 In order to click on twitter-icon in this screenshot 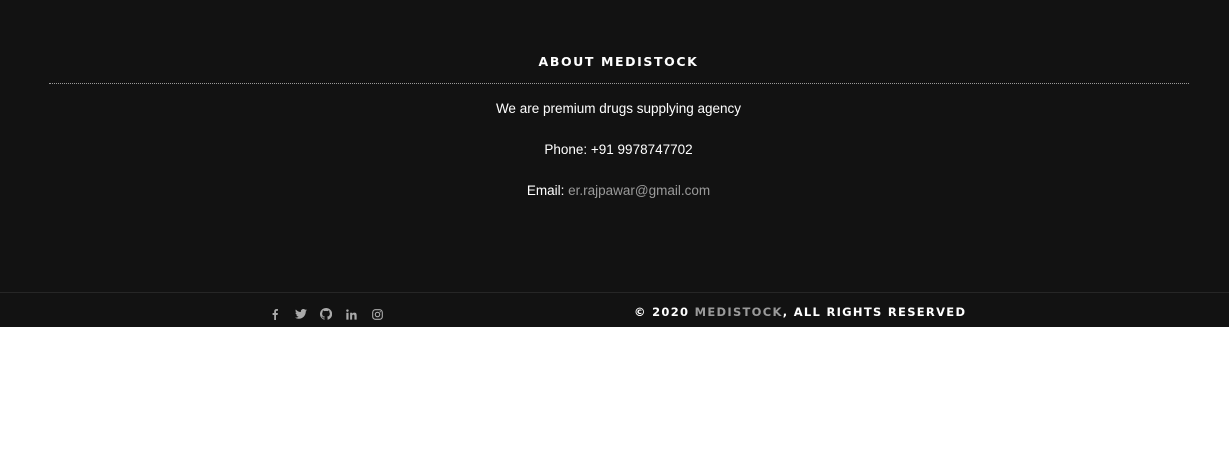, I will do `click(301, 314)`.